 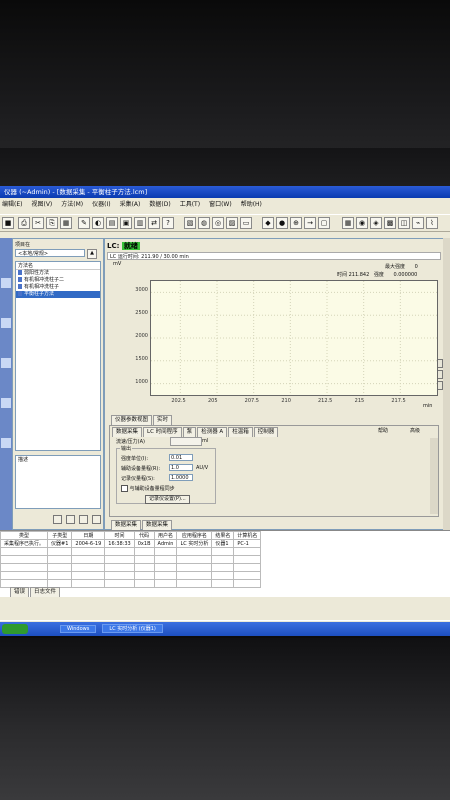 I want to click on method-item: 有机相冲洗柱子二, so click(x=58, y=280).